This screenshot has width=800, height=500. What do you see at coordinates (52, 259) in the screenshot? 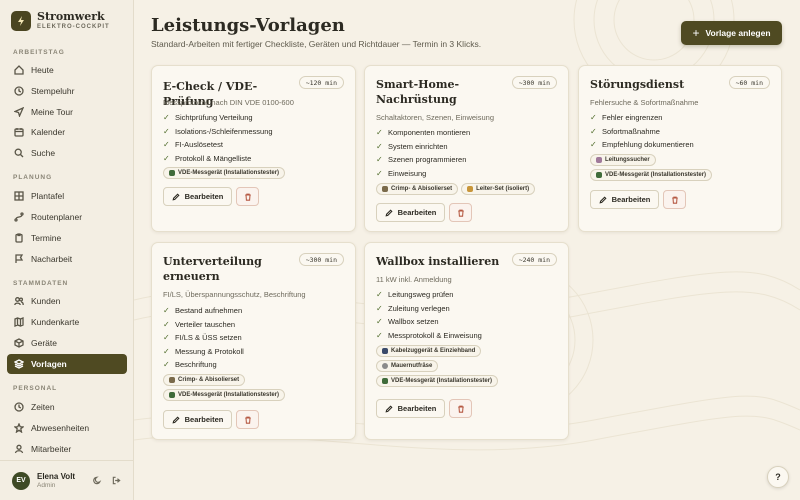
I see `sidebar-item-label: Nacharbeit` at bounding box center [52, 259].